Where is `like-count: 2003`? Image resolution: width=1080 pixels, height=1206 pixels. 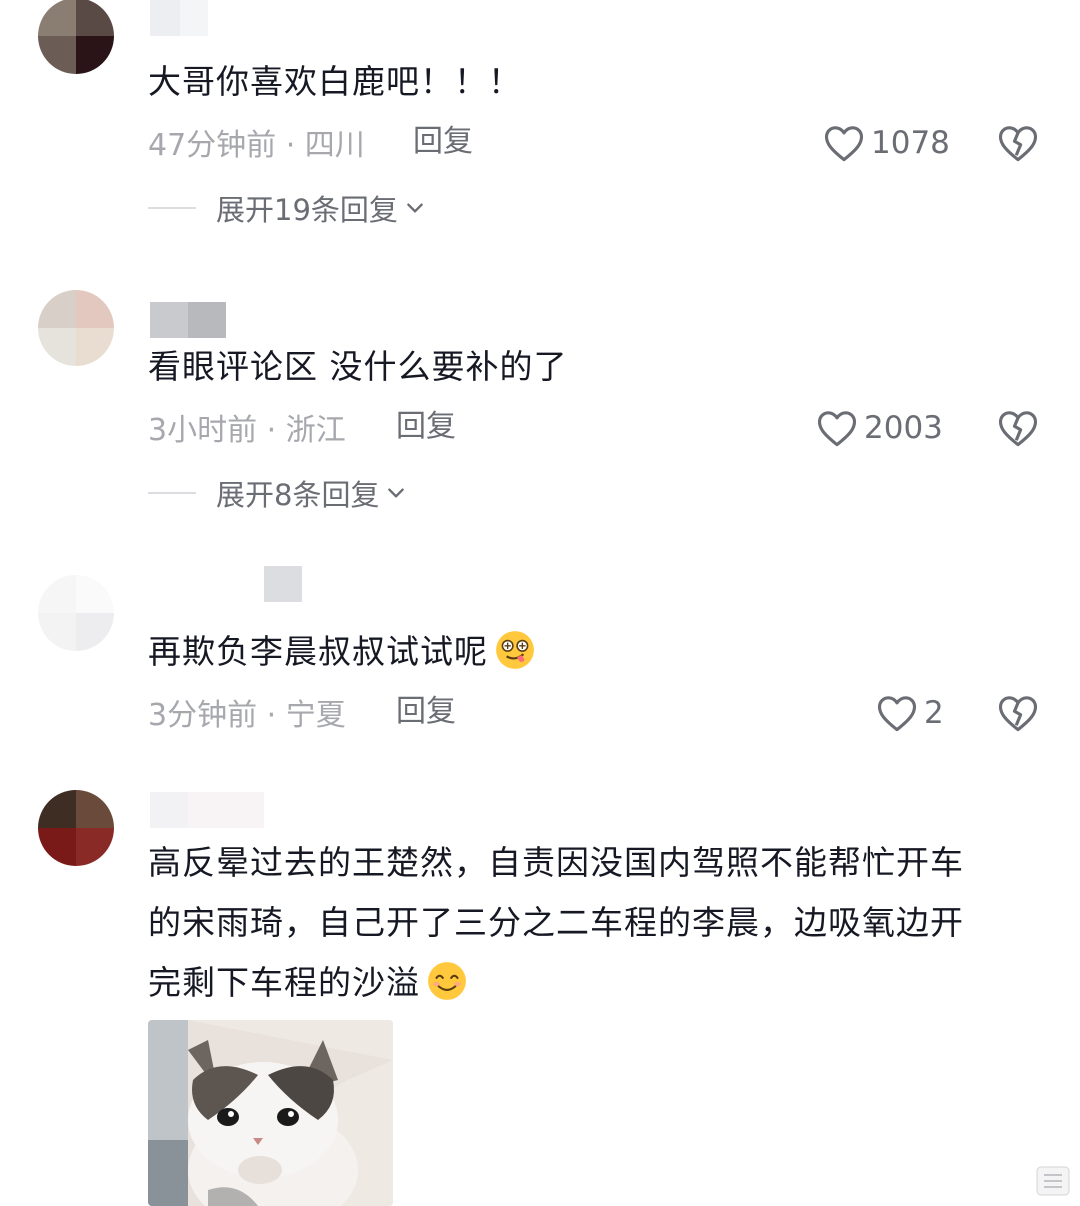
like-count: 2003 is located at coordinates (903, 428).